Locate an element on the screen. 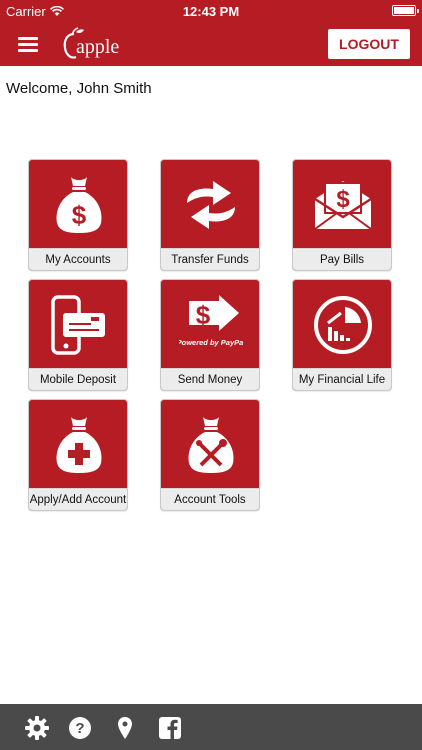  tile-label: Transfer Funds is located at coordinates (210, 259).